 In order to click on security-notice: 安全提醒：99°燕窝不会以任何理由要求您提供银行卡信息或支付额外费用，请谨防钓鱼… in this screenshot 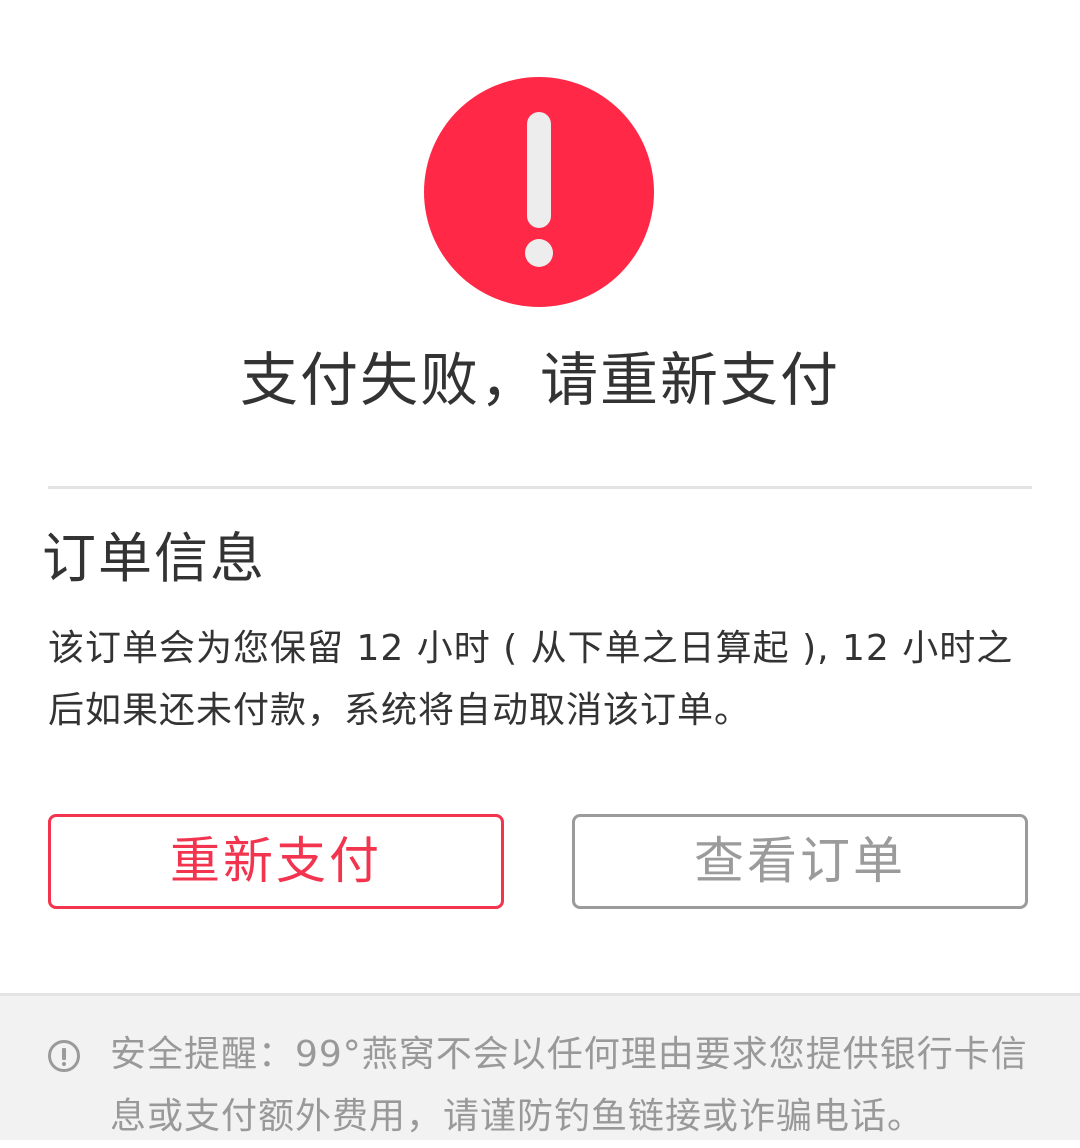, I will do `click(540, 1066)`.